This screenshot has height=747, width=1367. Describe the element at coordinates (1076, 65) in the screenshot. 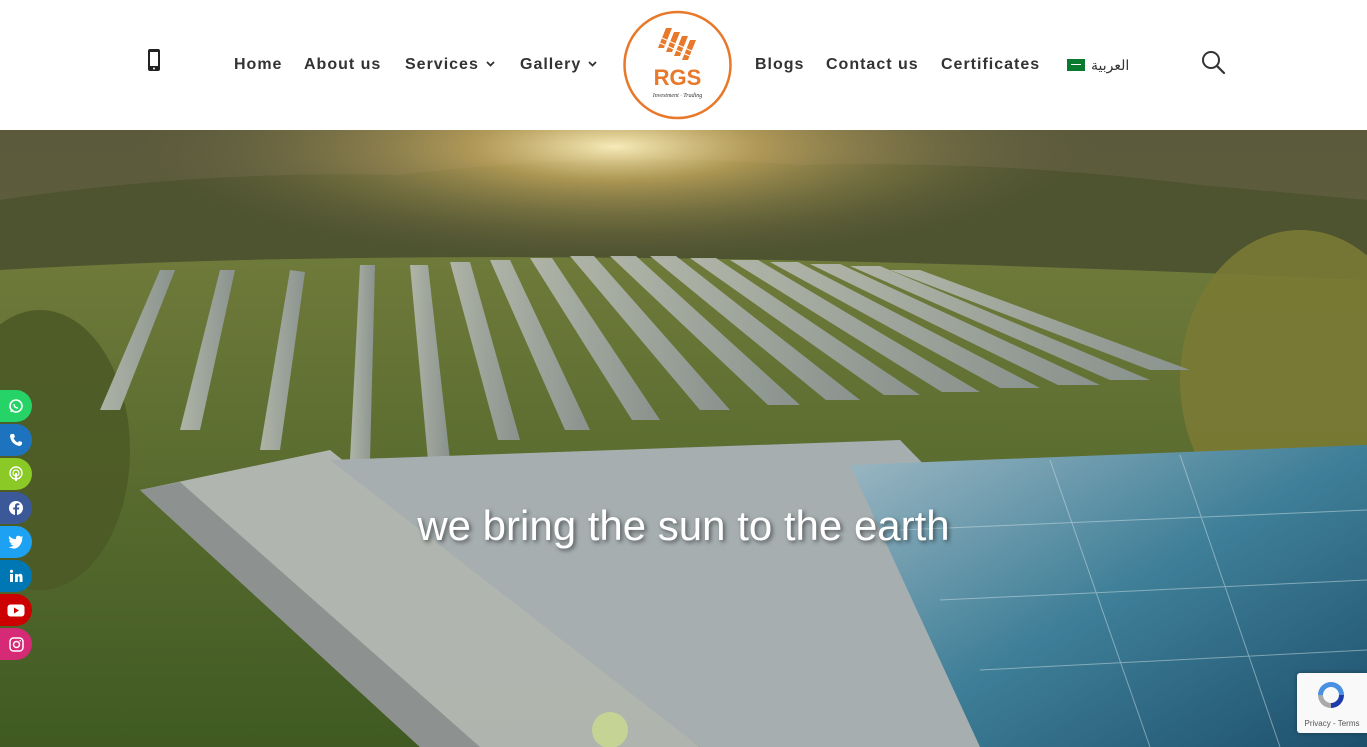

I see `saudi-flag-icon` at that location.